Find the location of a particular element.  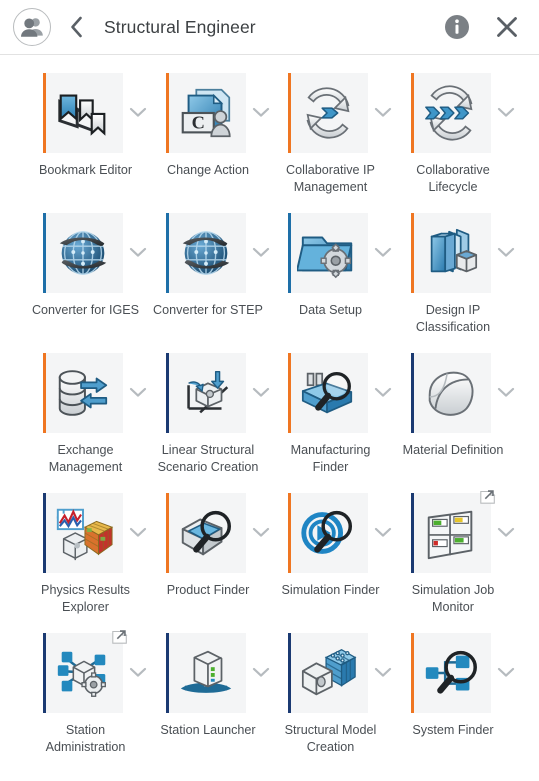

info-icon is located at coordinates (457, 27).